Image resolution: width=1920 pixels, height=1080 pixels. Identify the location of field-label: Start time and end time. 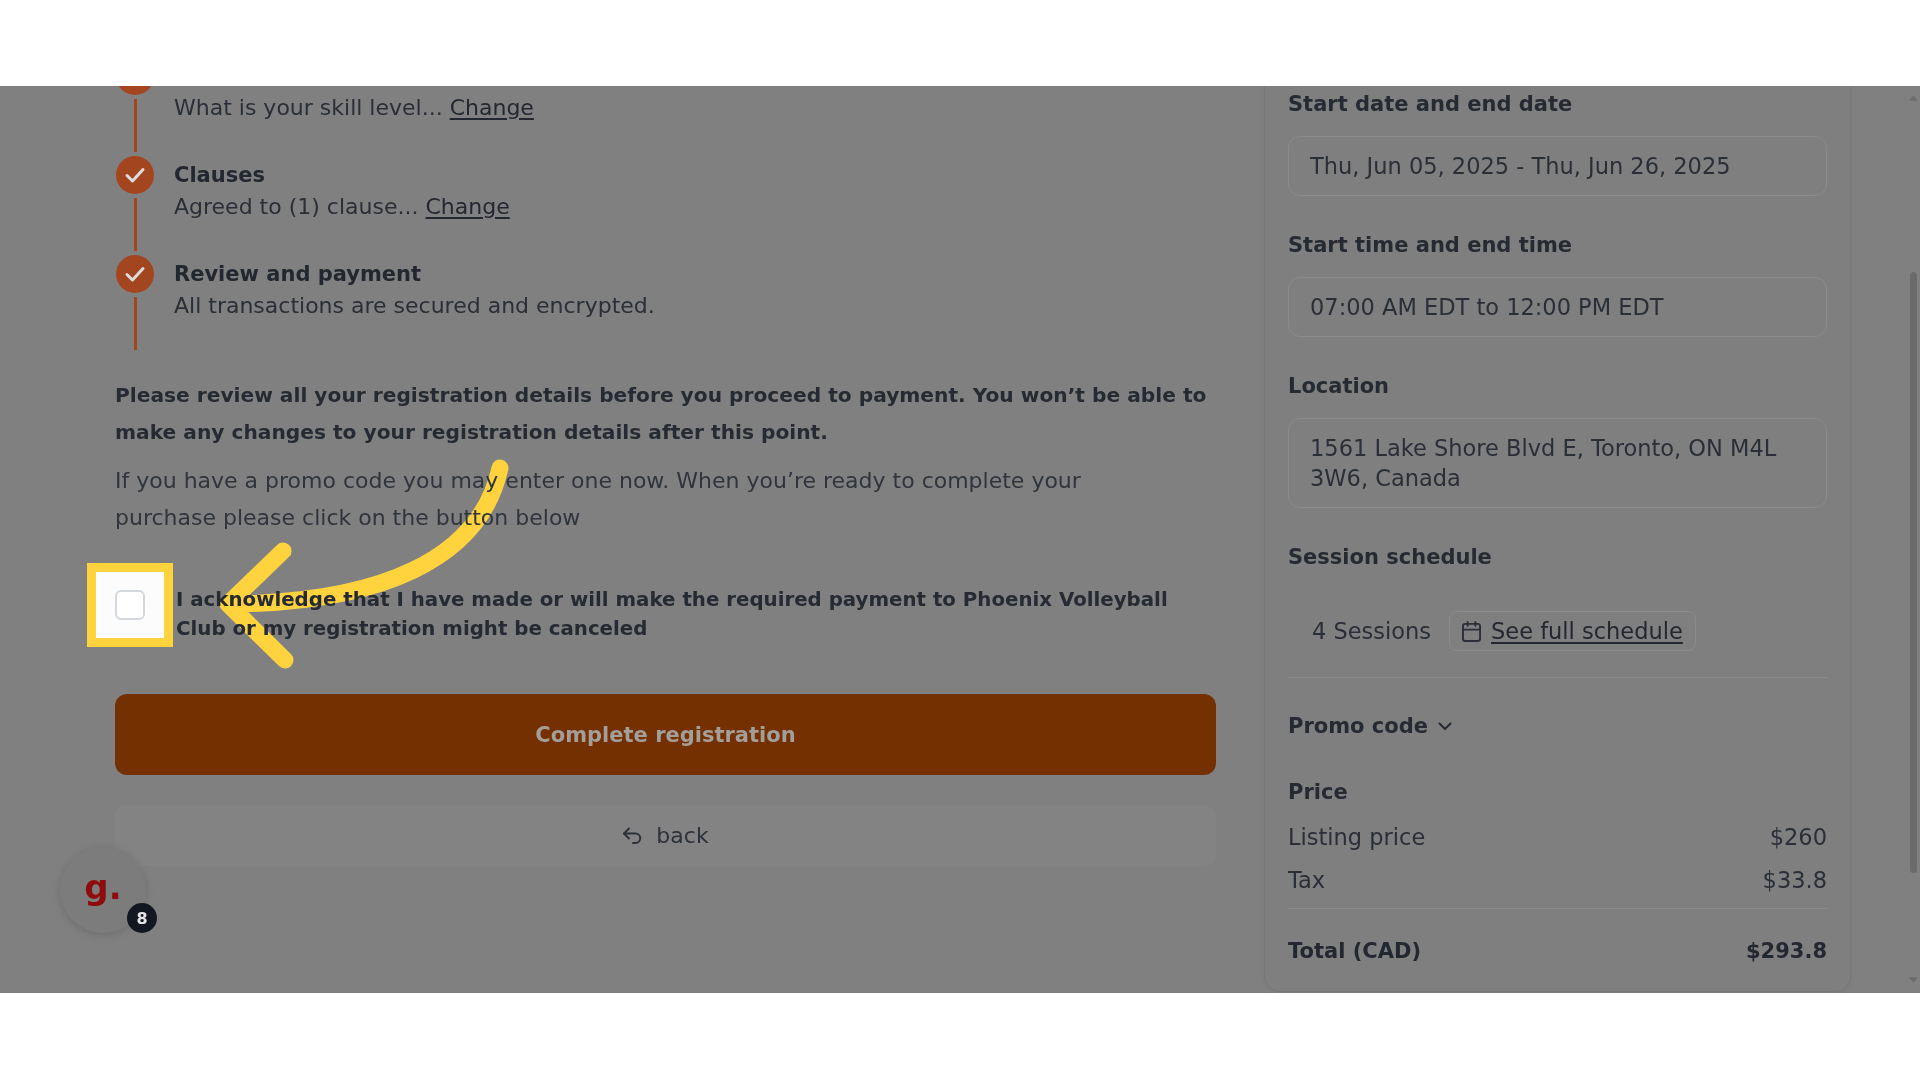
(1431, 245).